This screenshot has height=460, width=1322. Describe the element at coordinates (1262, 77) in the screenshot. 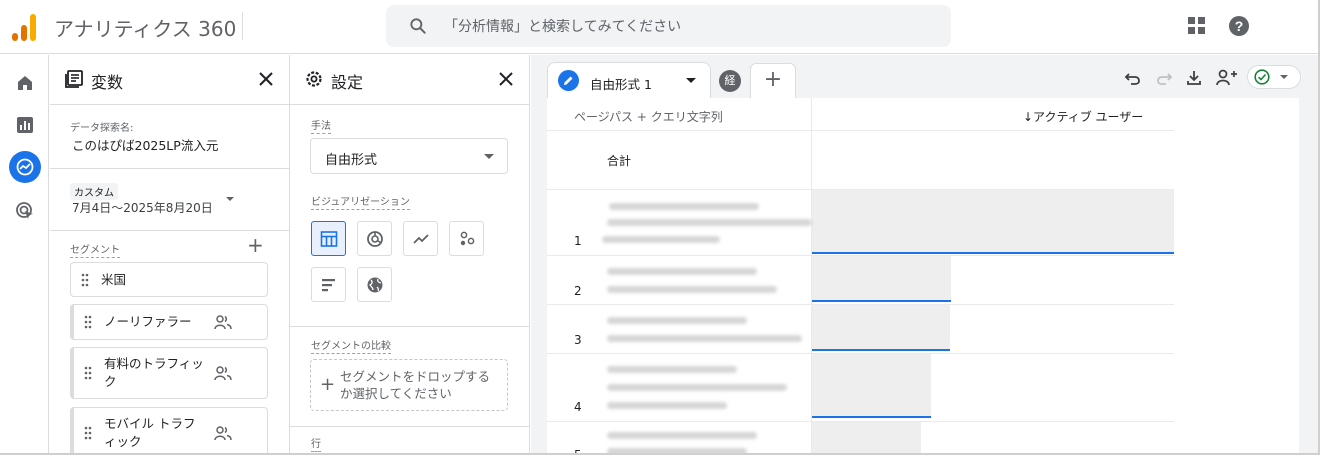

I see `check-circle-icon` at that location.